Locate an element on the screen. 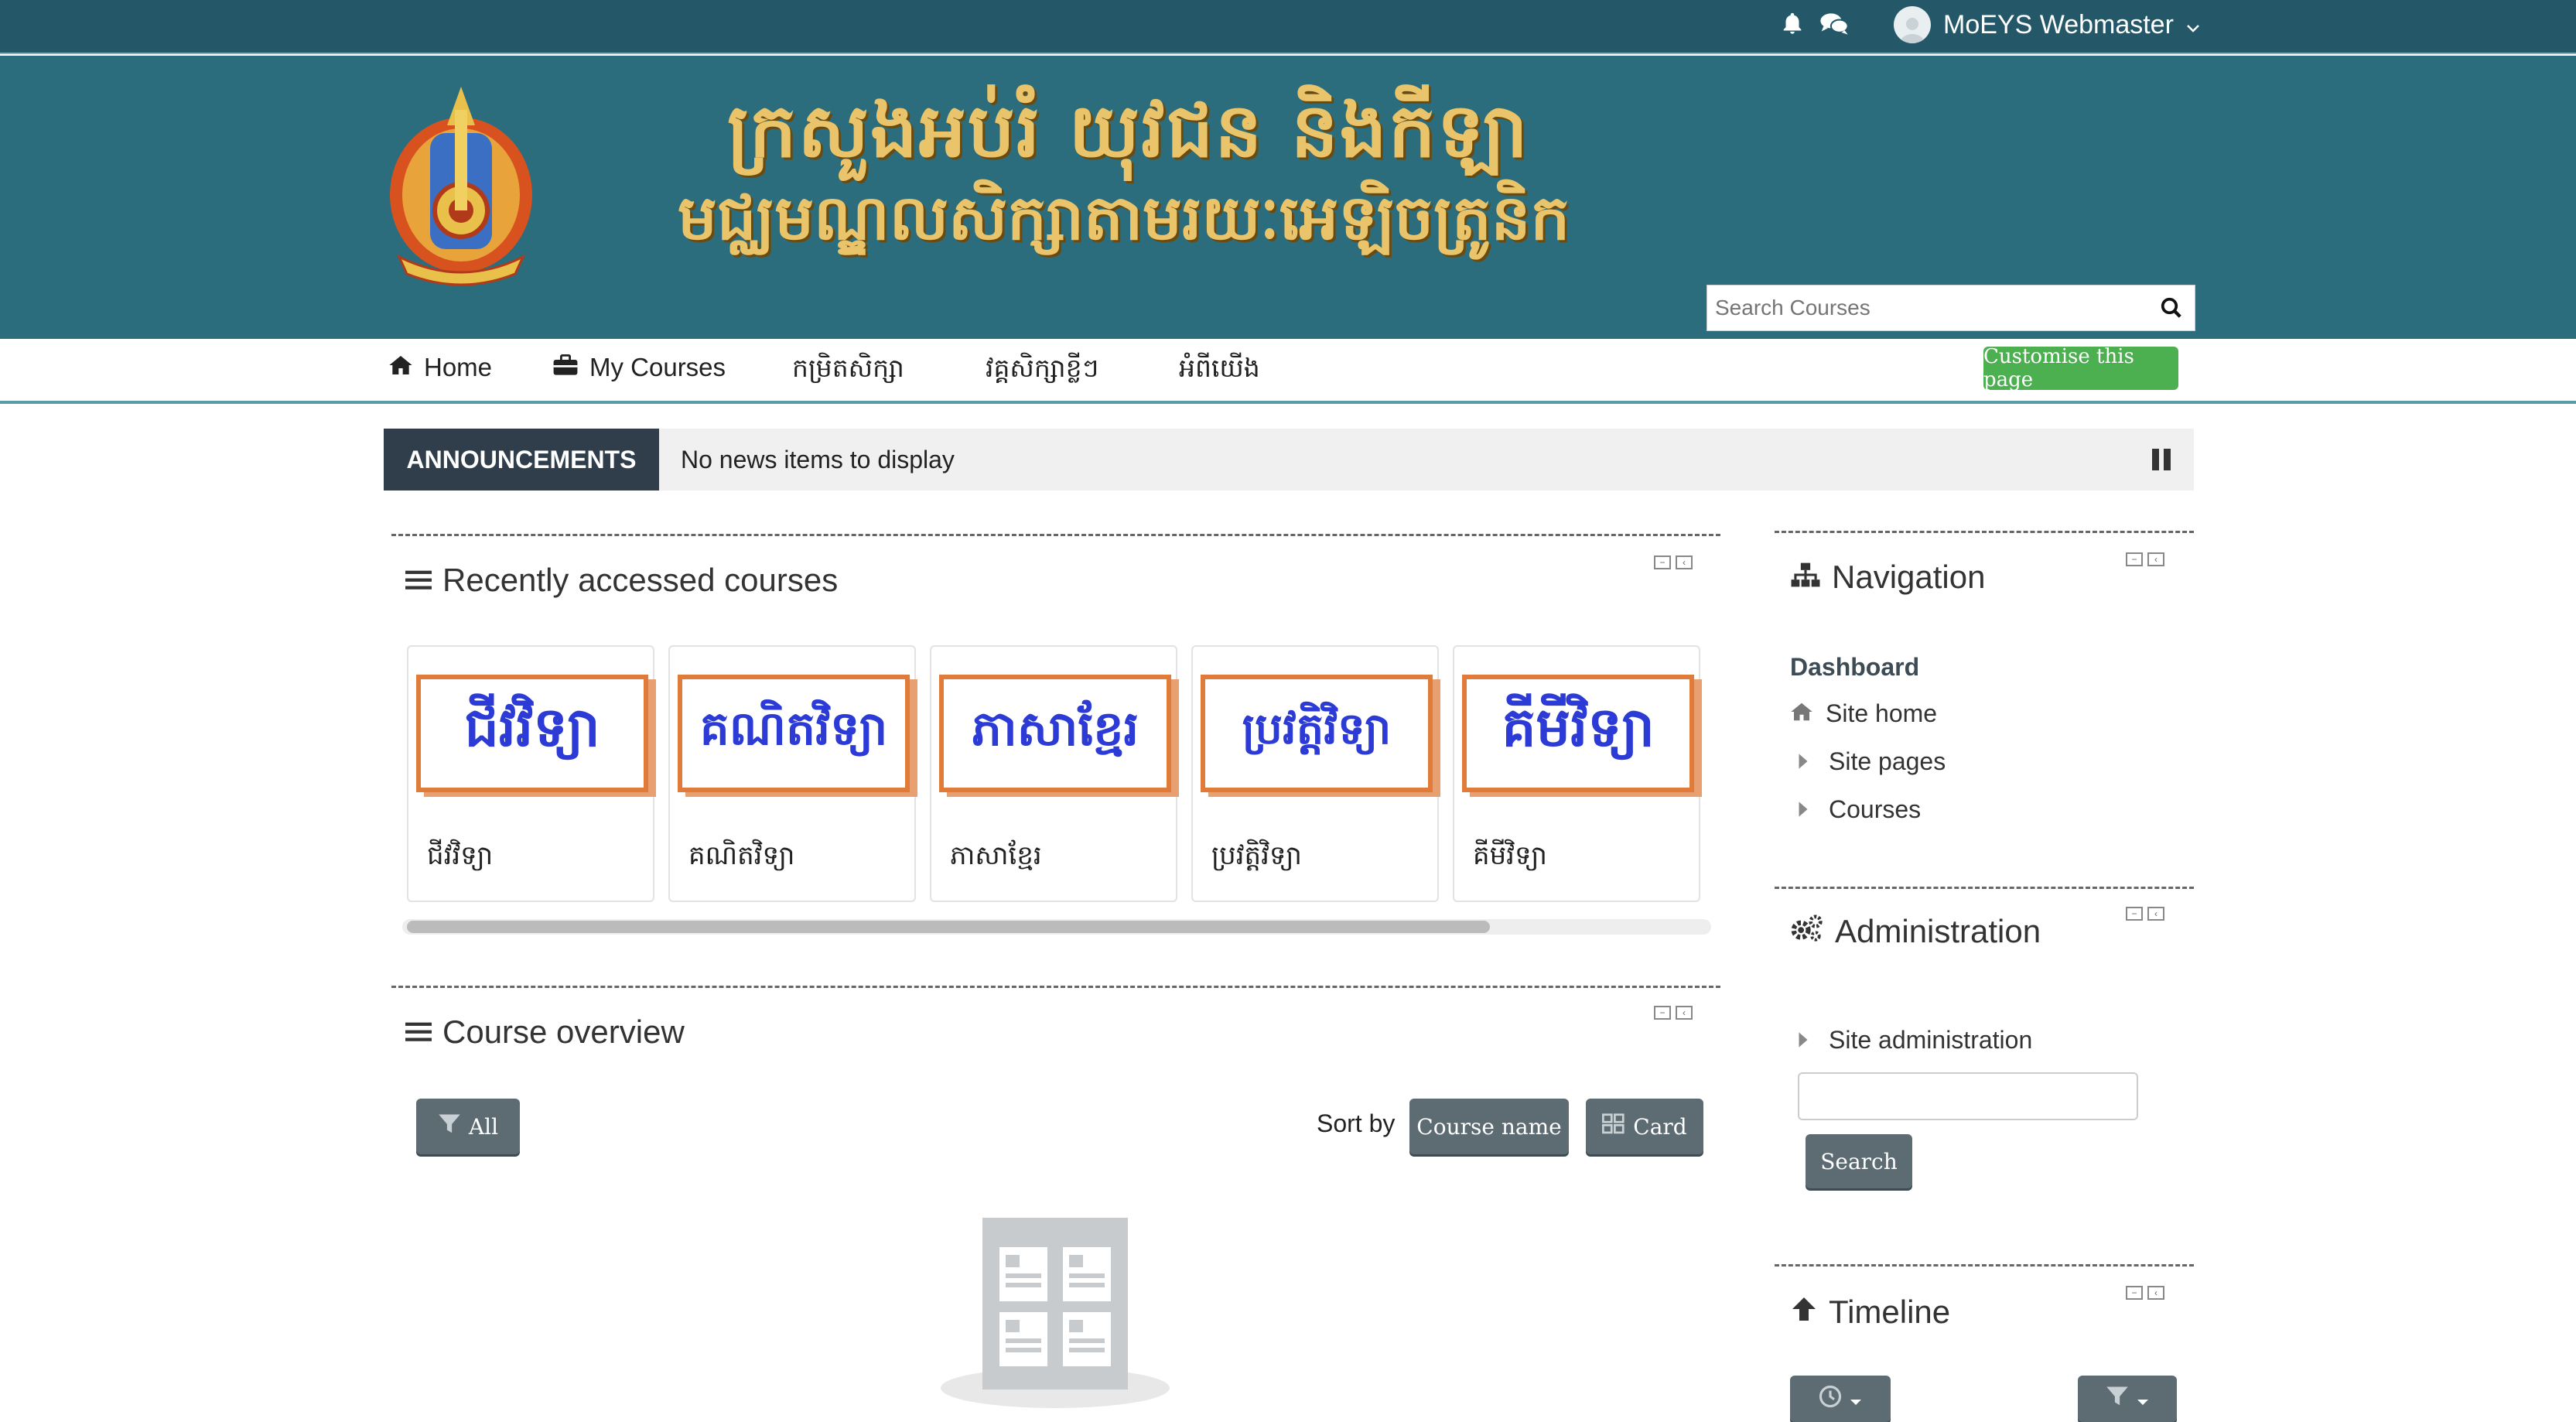 This screenshot has width=2576, height=1422. ministry-logo is located at coordinates (461, 182).